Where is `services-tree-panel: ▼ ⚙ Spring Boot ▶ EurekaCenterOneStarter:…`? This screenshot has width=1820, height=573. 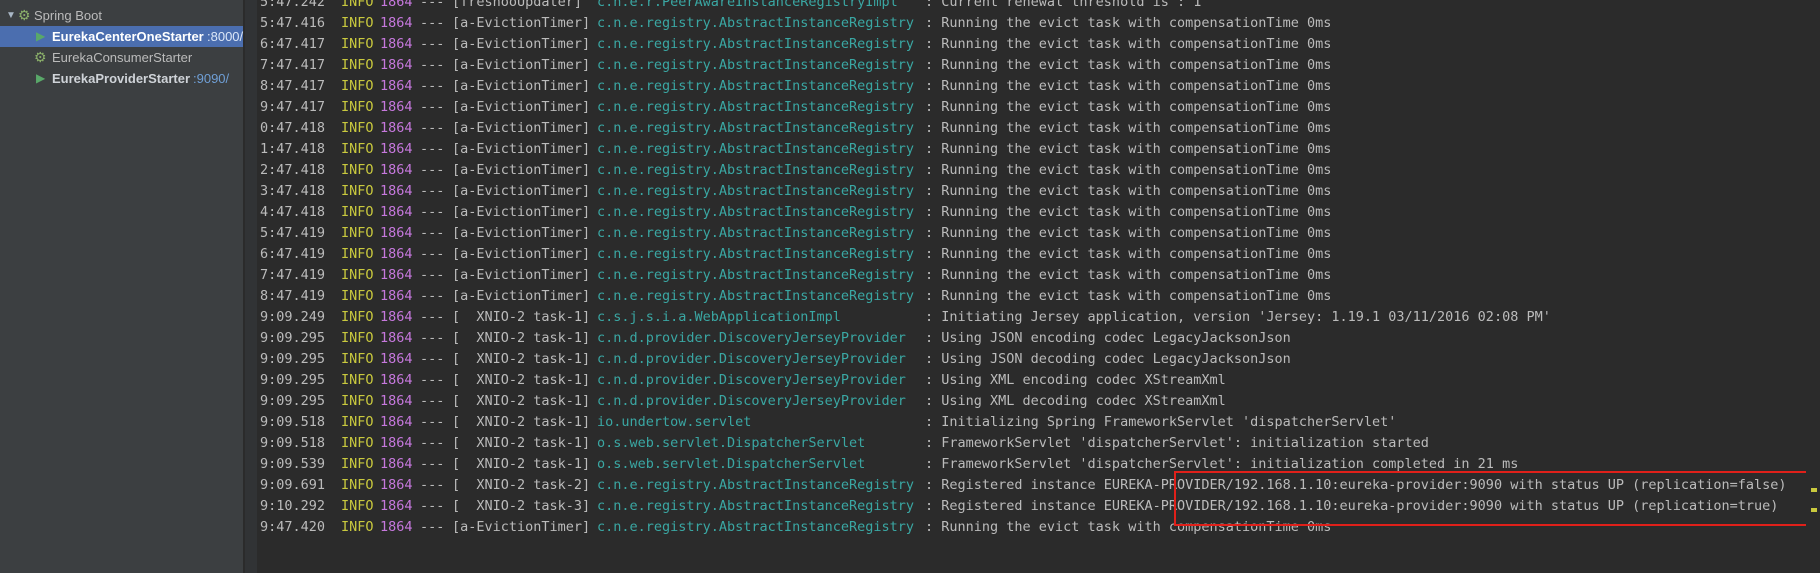 services-tree-panel: ▼ ⚙ Spring Boot ▶ EurekaCenterOneStarter:… is located at coordinates (122, 286).